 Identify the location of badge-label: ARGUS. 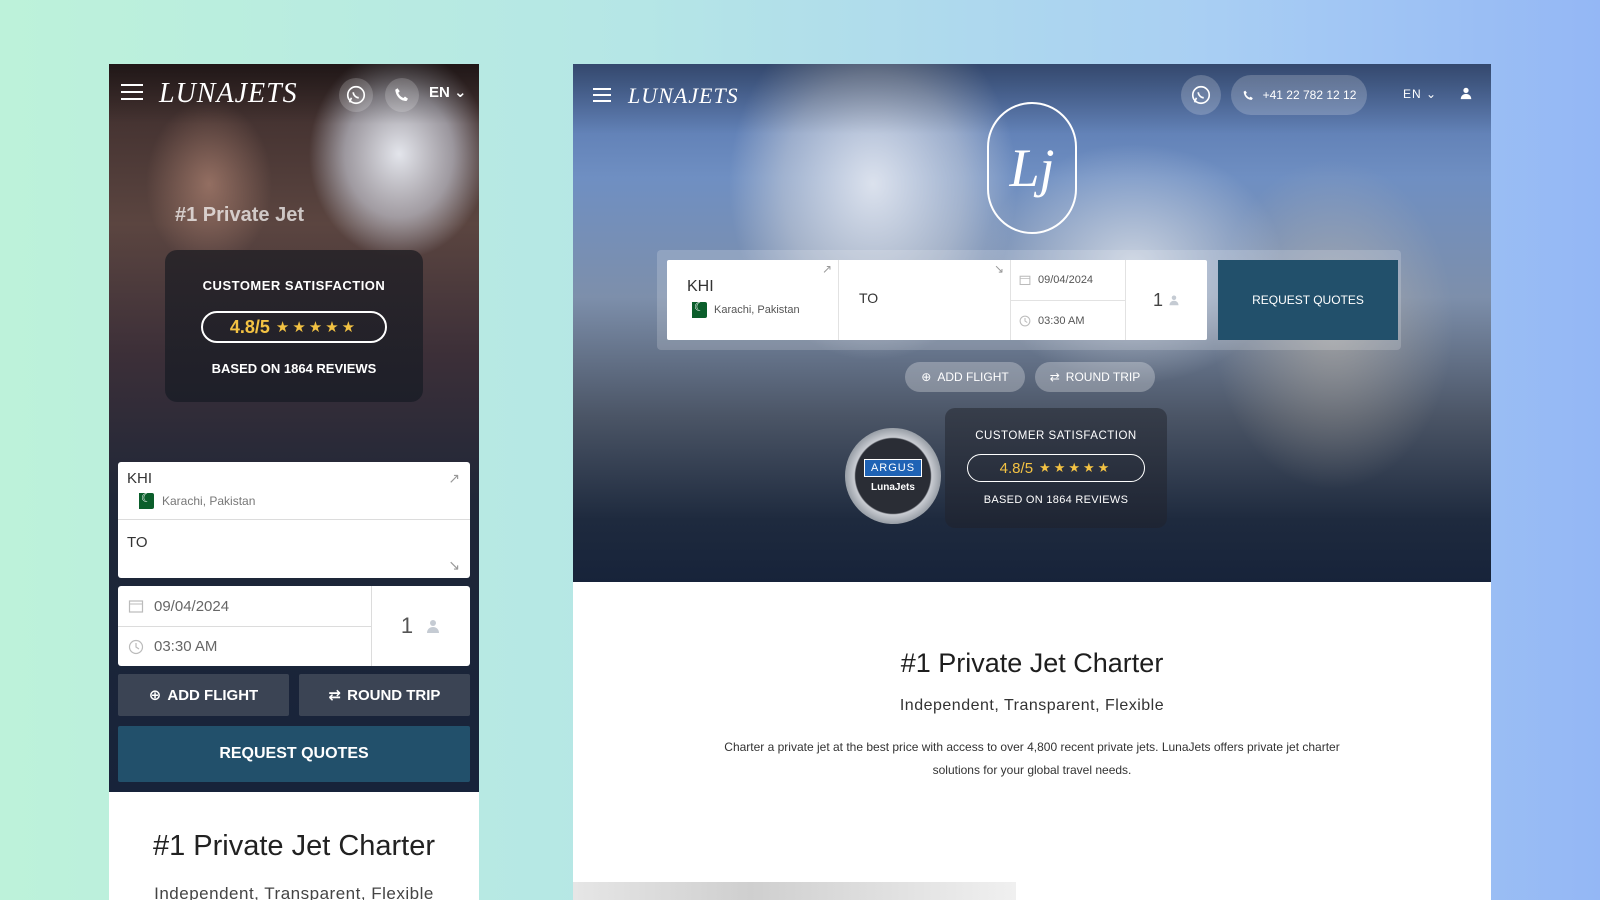
(893, 468).